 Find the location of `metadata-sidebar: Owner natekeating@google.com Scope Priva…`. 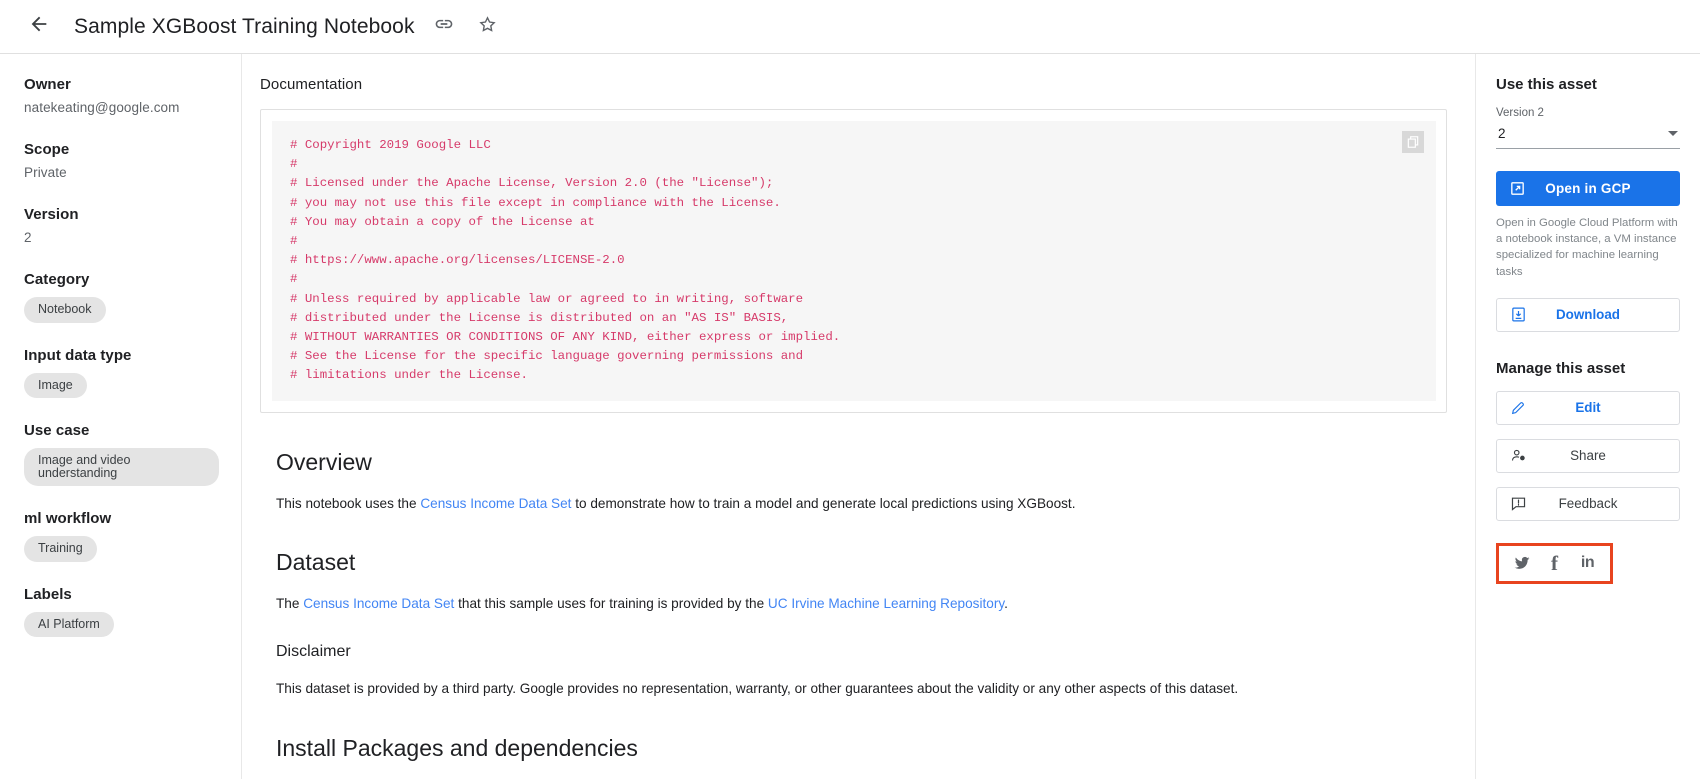

metadata-sidebar: Owner natekeating@google.com Scope Priva… is located at coordinates (120, 416).